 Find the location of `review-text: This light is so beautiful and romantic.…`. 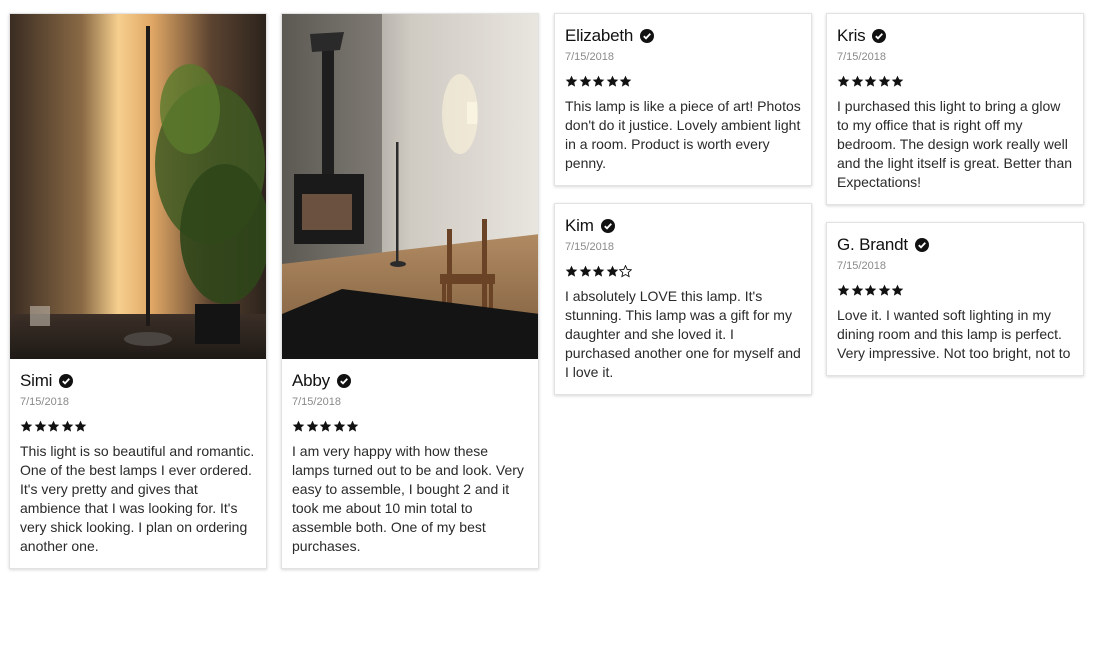

review-text: This light is so beautiful and romantic.… is located at coordinates (137, 498).